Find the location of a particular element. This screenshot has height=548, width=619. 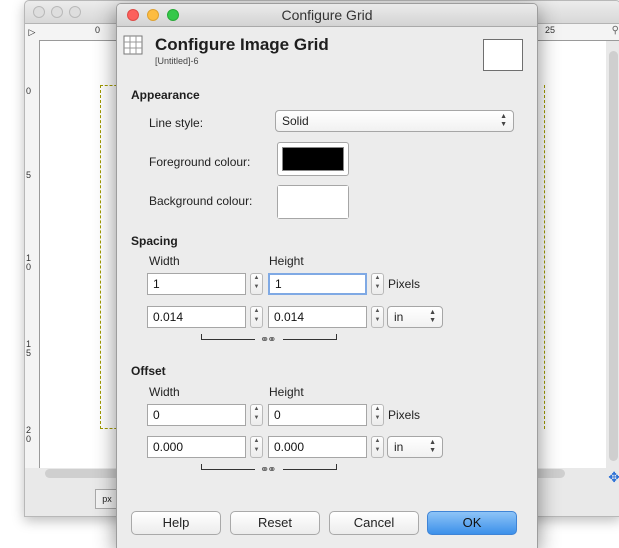

spacing-width-label: Width is located at coordinates (164, 261).